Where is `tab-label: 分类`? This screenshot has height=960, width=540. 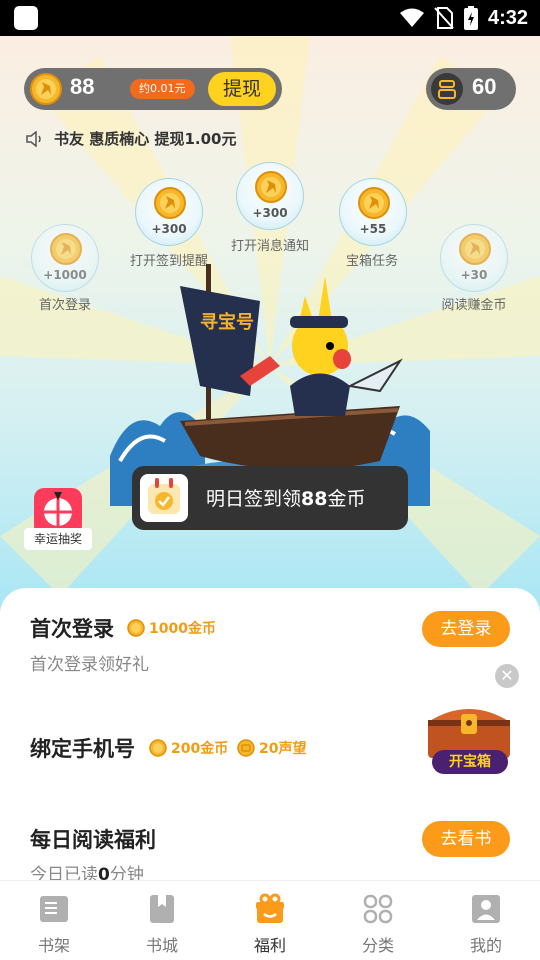 tab-label: 分类 is located at coordinates (377, 945).